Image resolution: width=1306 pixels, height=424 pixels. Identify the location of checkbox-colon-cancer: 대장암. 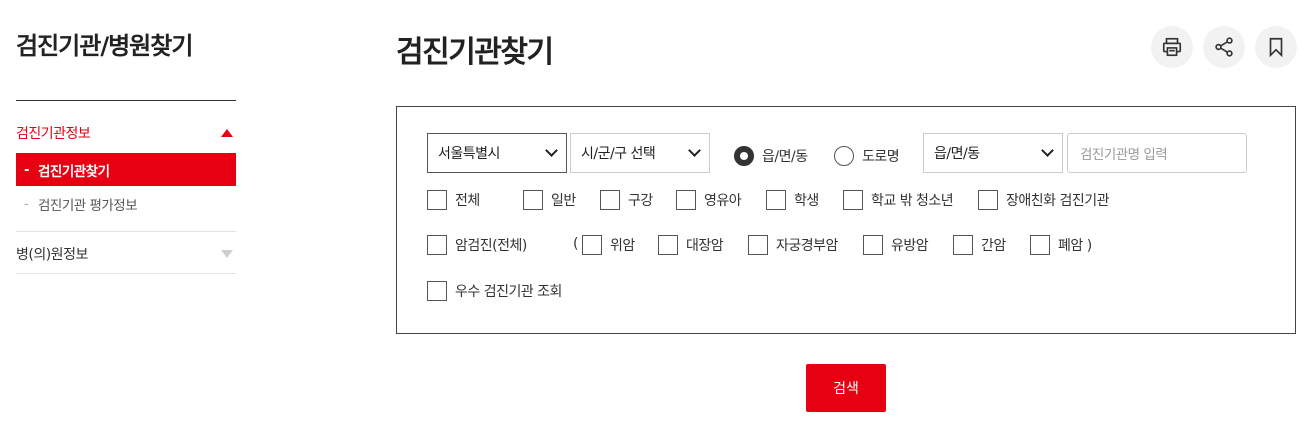
(691, 245).